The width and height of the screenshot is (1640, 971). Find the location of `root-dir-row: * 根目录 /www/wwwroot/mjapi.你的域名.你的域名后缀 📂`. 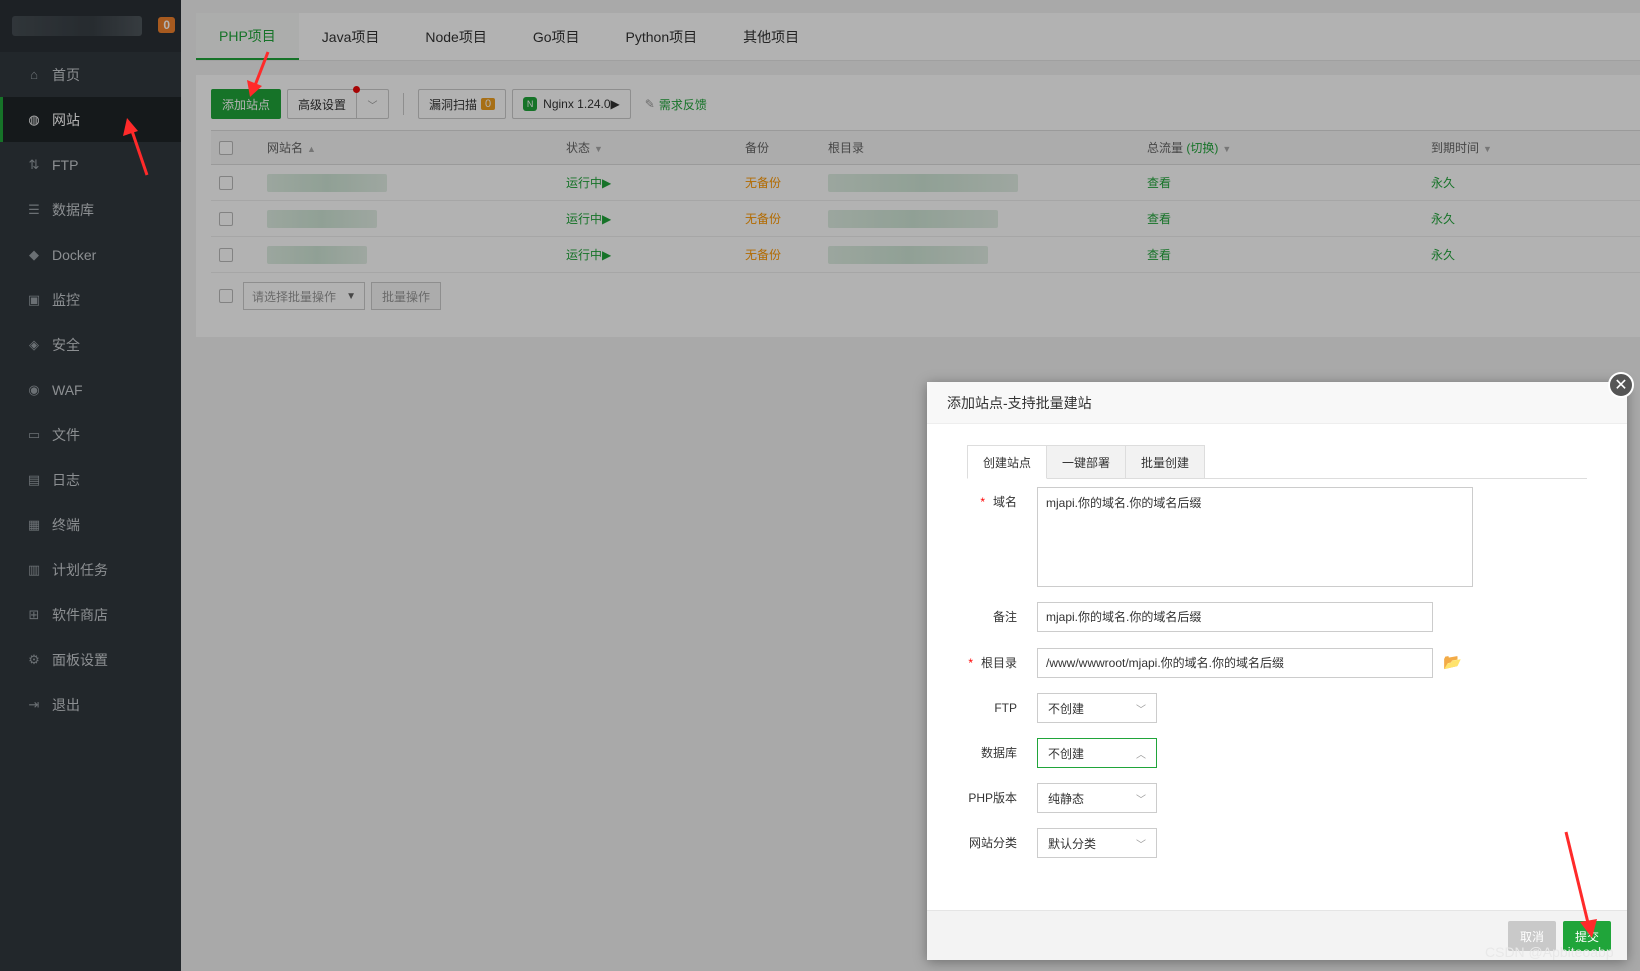

root-dir-row: * 根目录 /www/wwwroot/mjapi.你的域名.你的域名后缀 📂 is located at coordinates (1194, 663).